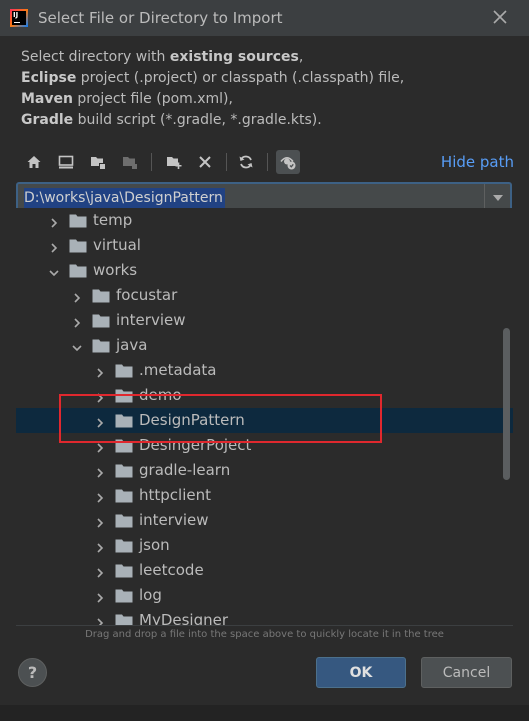 This screenshot has height=721, width=529. I want to click on refresh-icon, so click(246, 162).